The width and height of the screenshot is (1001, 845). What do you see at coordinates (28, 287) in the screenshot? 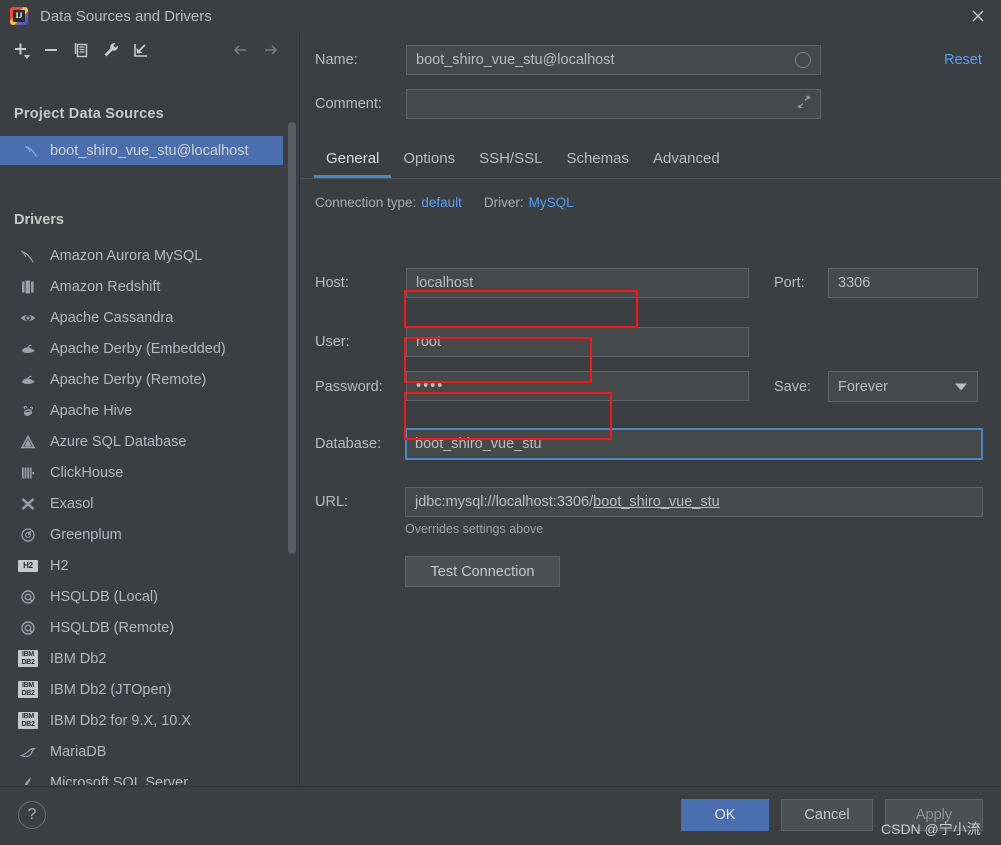
I see `redshift-icon` at bounding box center [28, 287].